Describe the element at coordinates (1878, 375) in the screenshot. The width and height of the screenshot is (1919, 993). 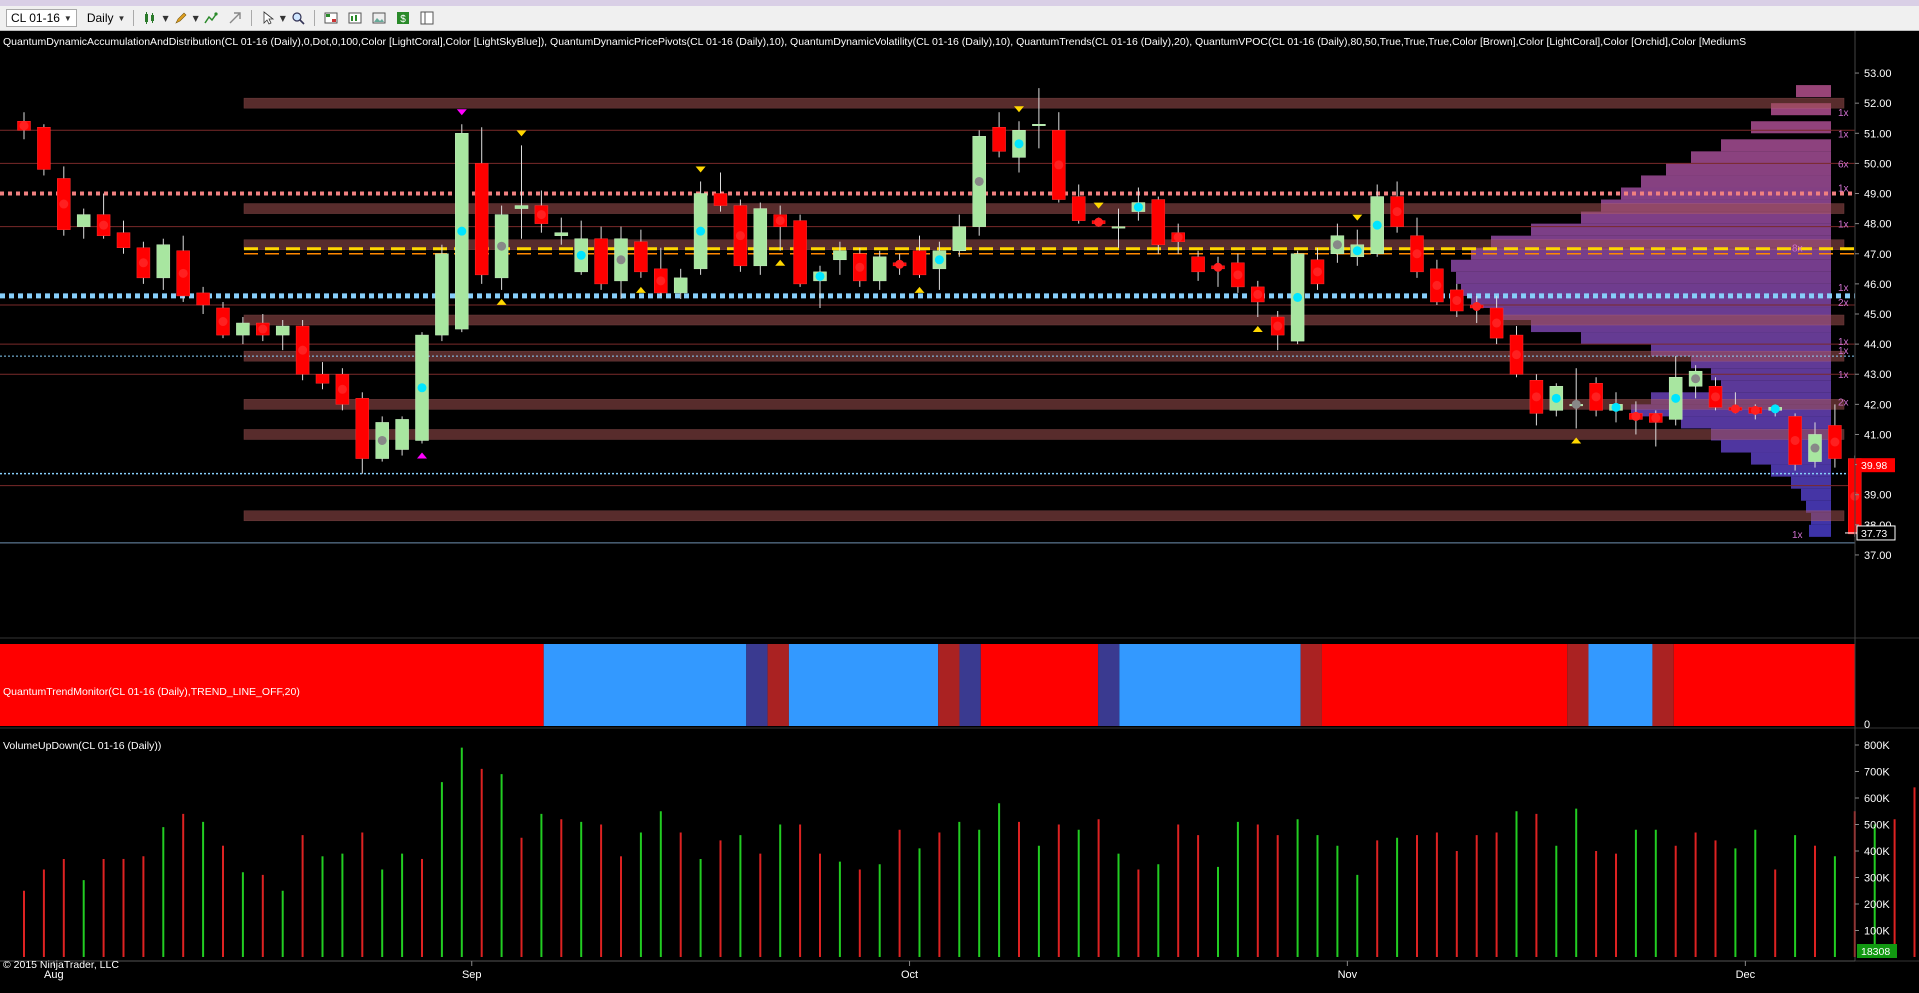
I see `price-axis-label: 43.00` at that location.